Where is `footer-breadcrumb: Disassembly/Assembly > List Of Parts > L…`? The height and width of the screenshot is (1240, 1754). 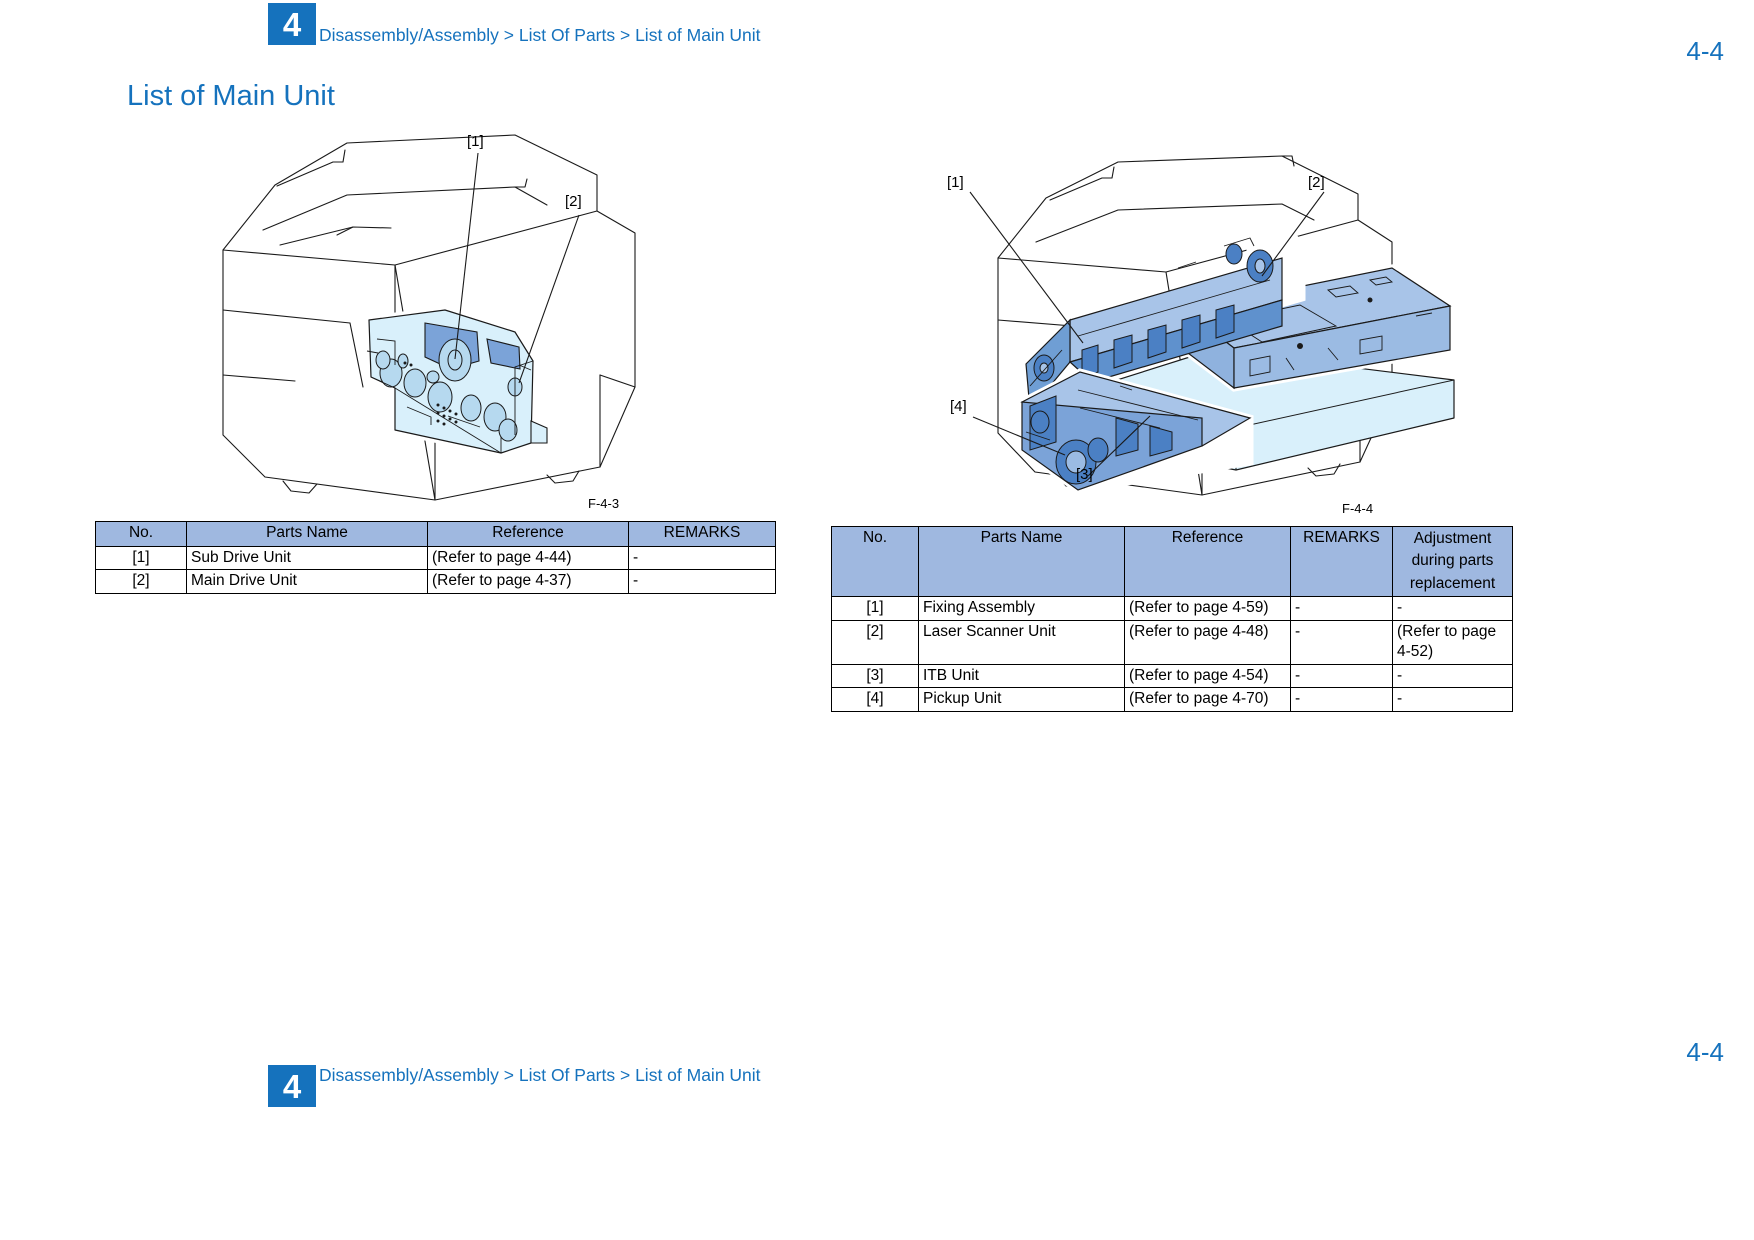 footer-breadcrumb: Disassembly/Assembly > List Of Parts > L… is located at coordinates (540, 1075).